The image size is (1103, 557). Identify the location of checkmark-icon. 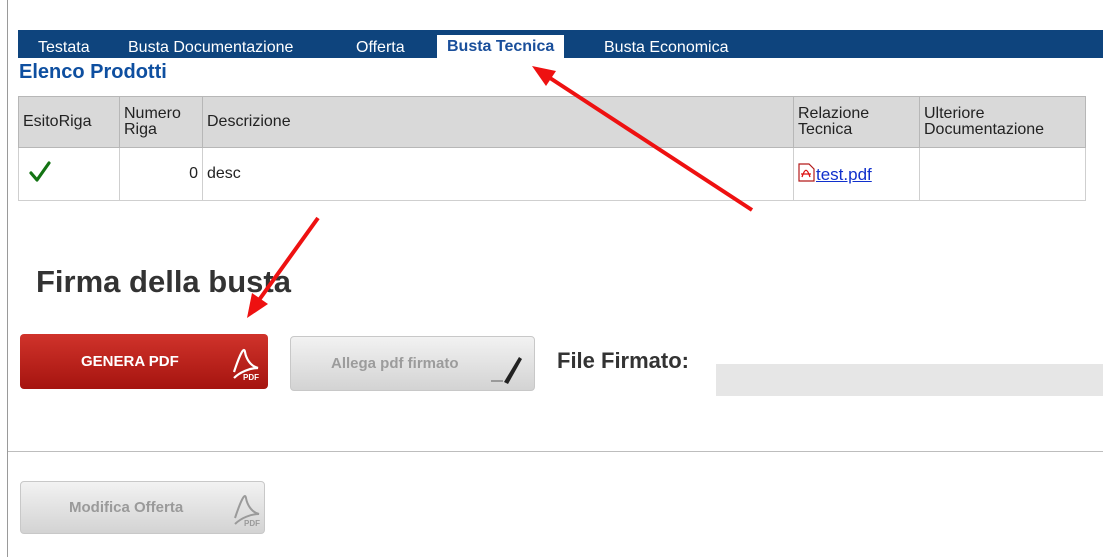
(40, 171).